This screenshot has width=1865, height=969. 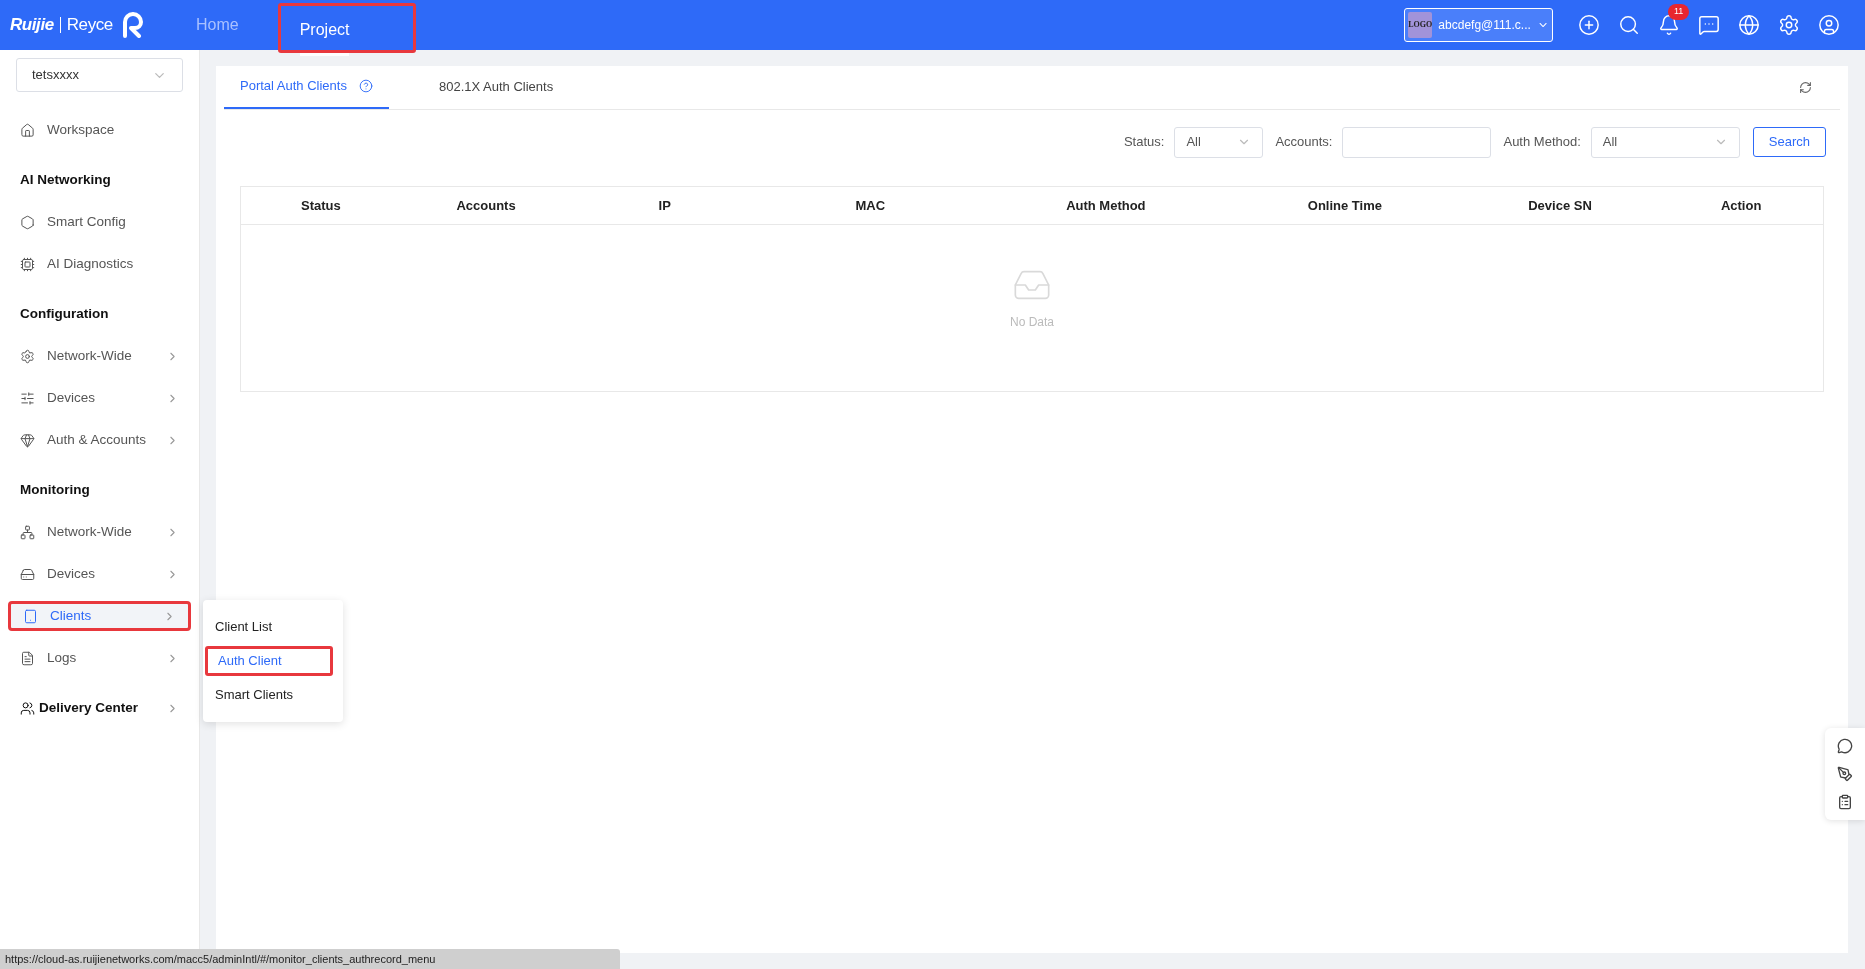 What do you see at coordinates (27, 440) in the screenshot?
I see `gem-icon` at bounding box center [27, 440].